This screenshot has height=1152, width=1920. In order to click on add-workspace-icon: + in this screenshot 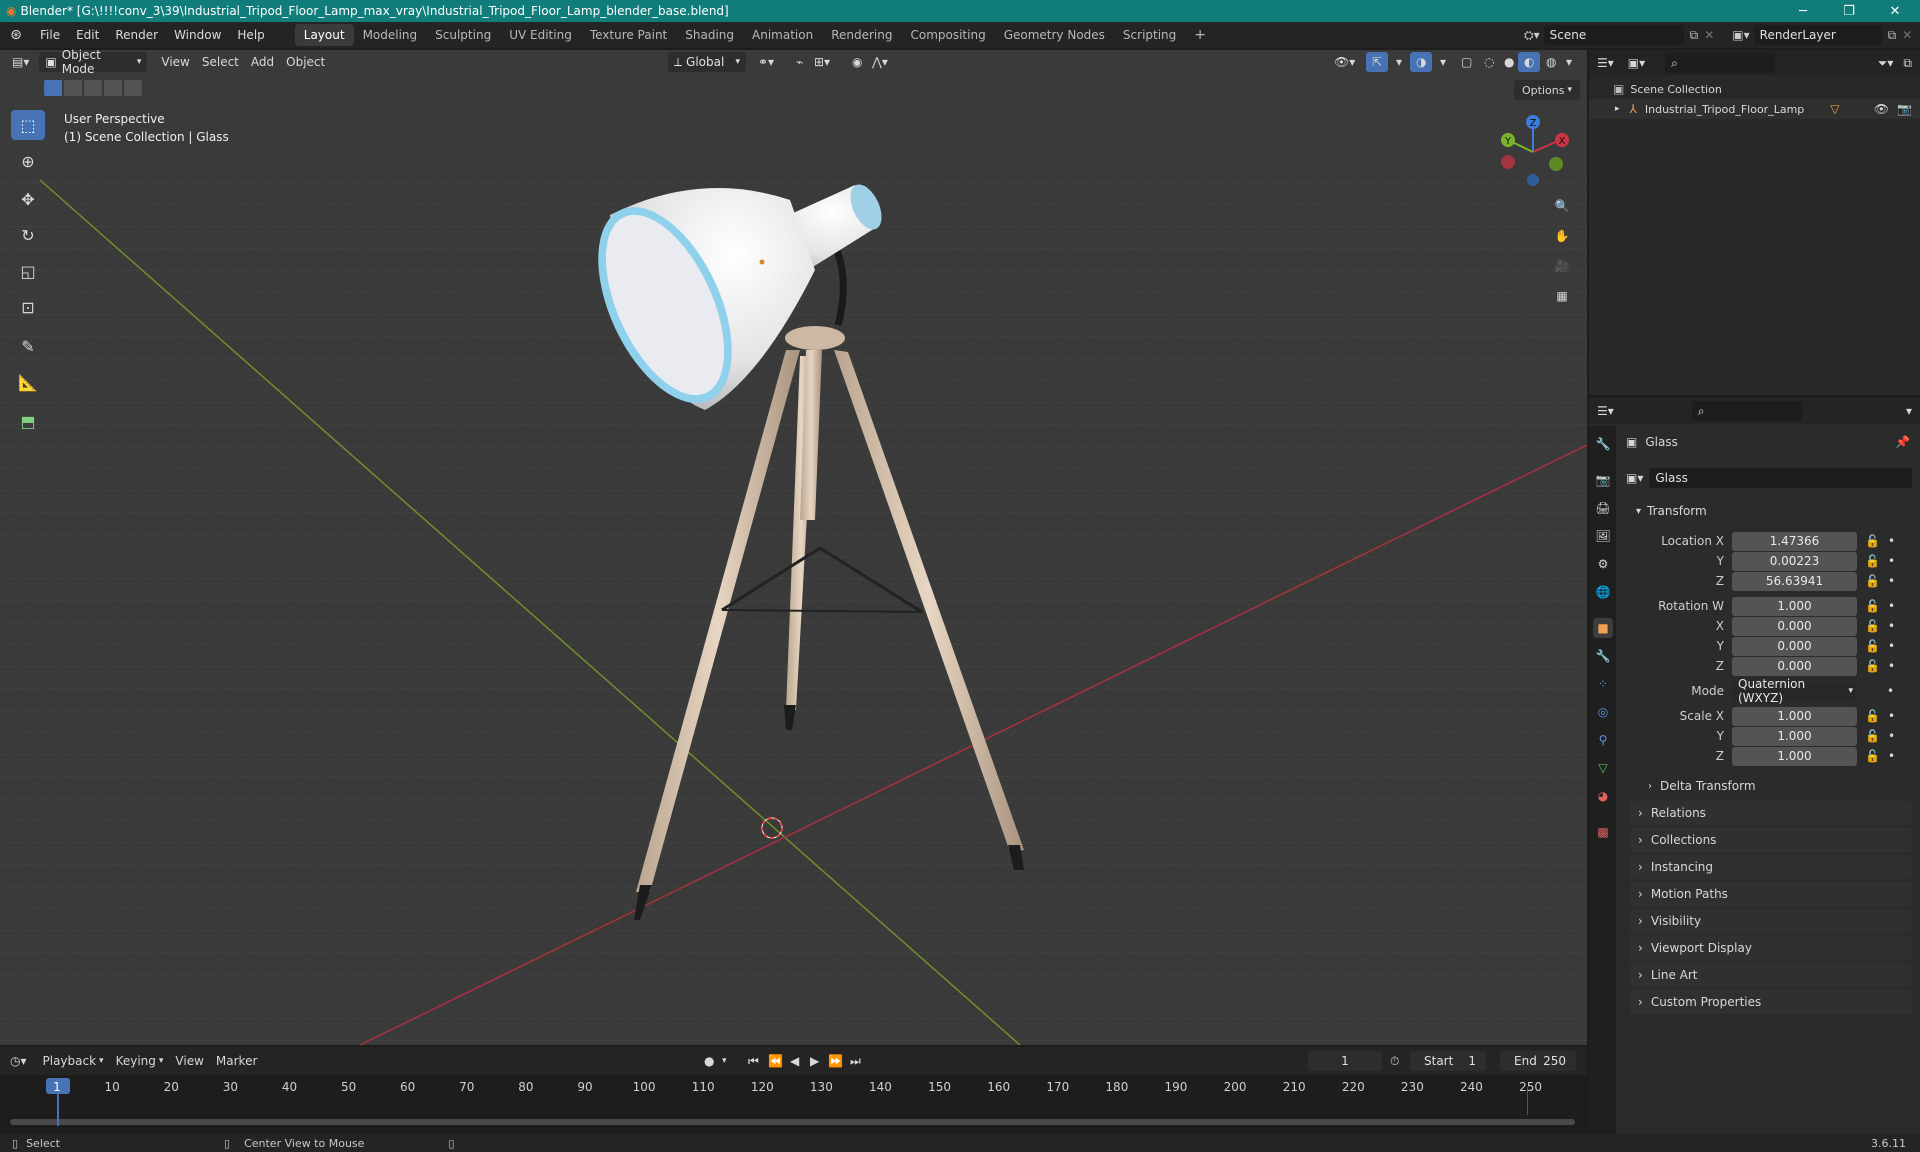, I will do `click(1200, 35)`.